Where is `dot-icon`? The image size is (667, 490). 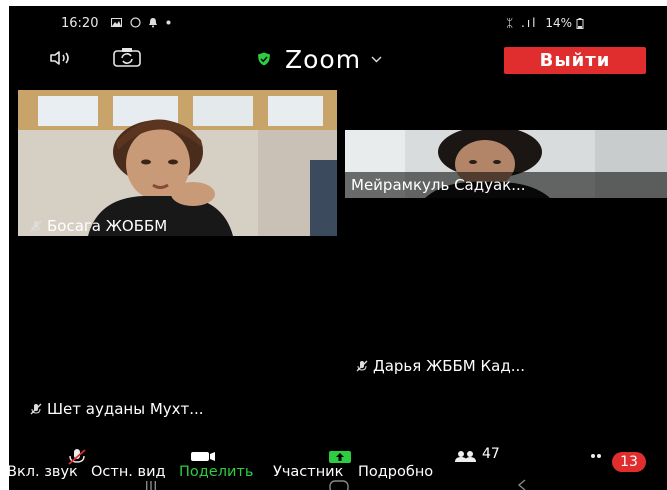
dot-icon is located at coordinates (168, 22).